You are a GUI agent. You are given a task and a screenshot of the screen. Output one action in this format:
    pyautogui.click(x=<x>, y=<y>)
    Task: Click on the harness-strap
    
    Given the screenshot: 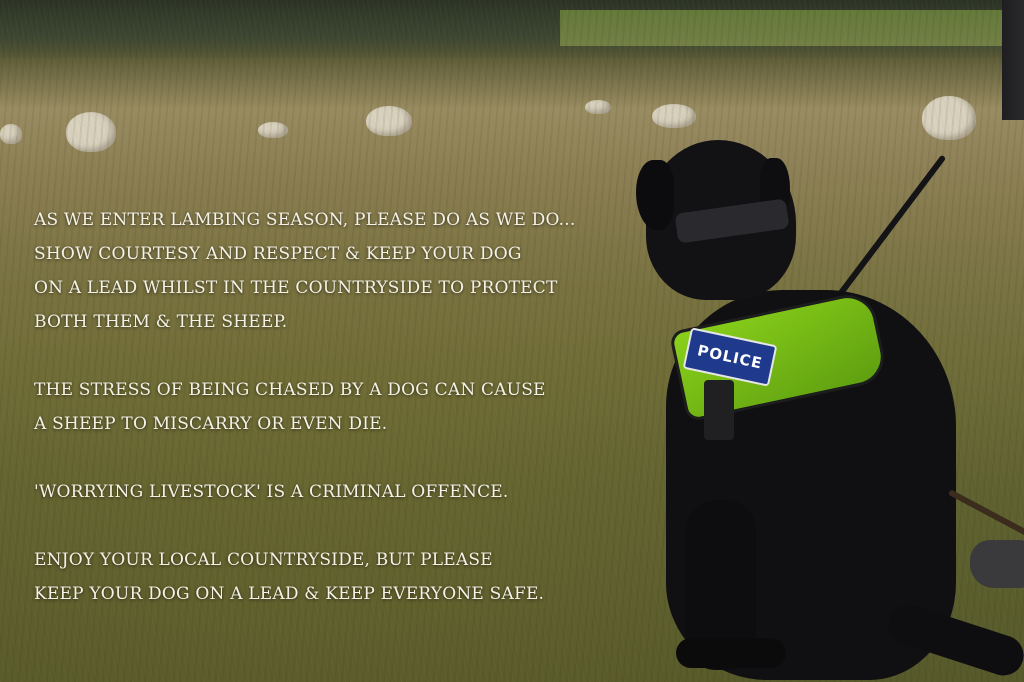 What is the action you would take?
    pyautogui.click(x=719, y=410)
    